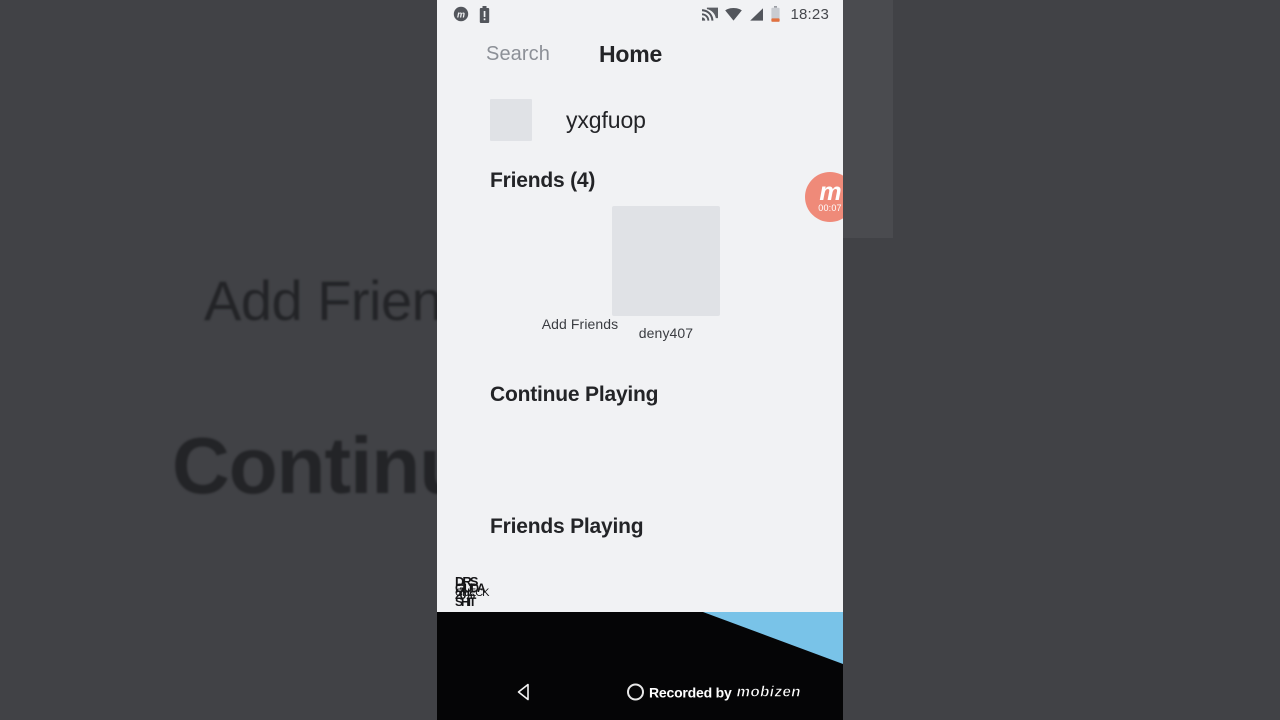 Image resolution: width=1280 pixels, height=720 pixels. I want to click on glitched-game-text: DRS GIUDA CHECK 20% SHIT, so click(515, 594).